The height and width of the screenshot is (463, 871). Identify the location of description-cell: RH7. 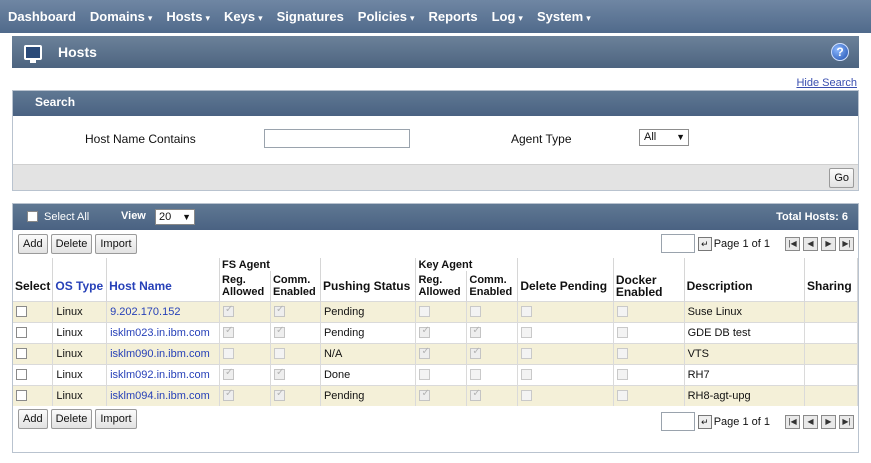
(745, 374).